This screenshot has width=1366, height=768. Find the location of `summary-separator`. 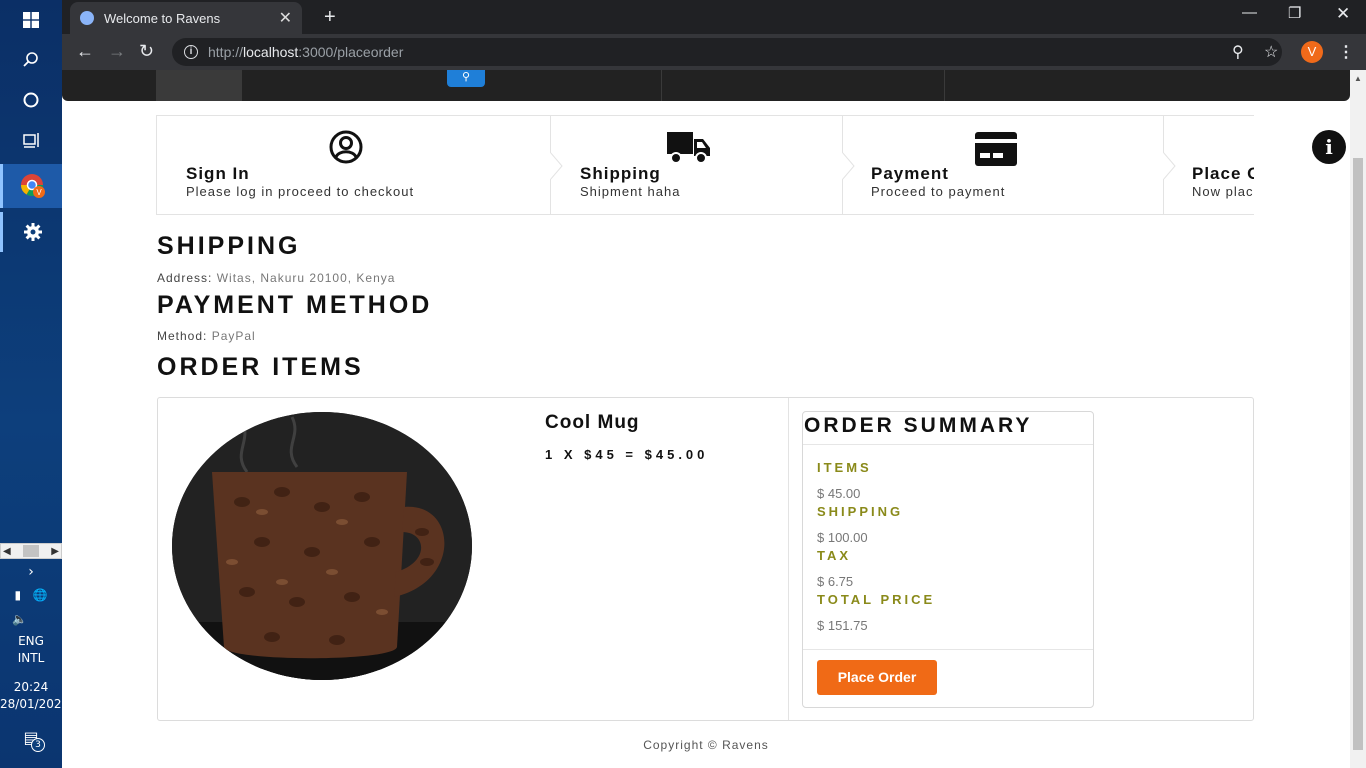

summary-separator is located at coordinates (948, 649).